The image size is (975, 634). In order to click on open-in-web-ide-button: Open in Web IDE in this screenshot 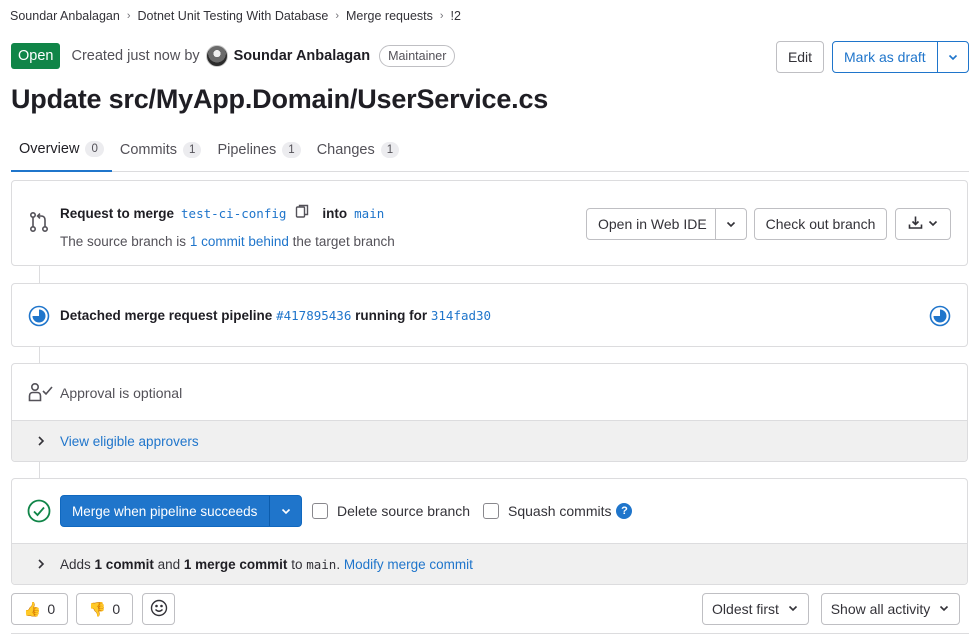, I will do `click(666, 224)`.